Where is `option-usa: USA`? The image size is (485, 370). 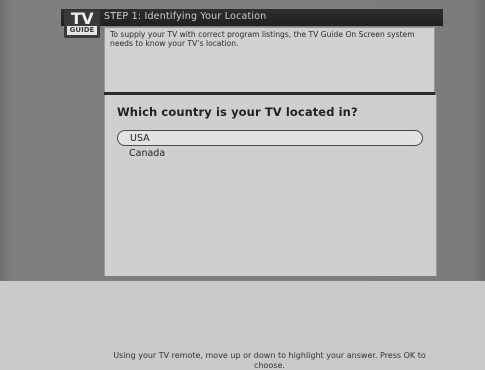
option-usa: USA is located at coordinates (270, 138).